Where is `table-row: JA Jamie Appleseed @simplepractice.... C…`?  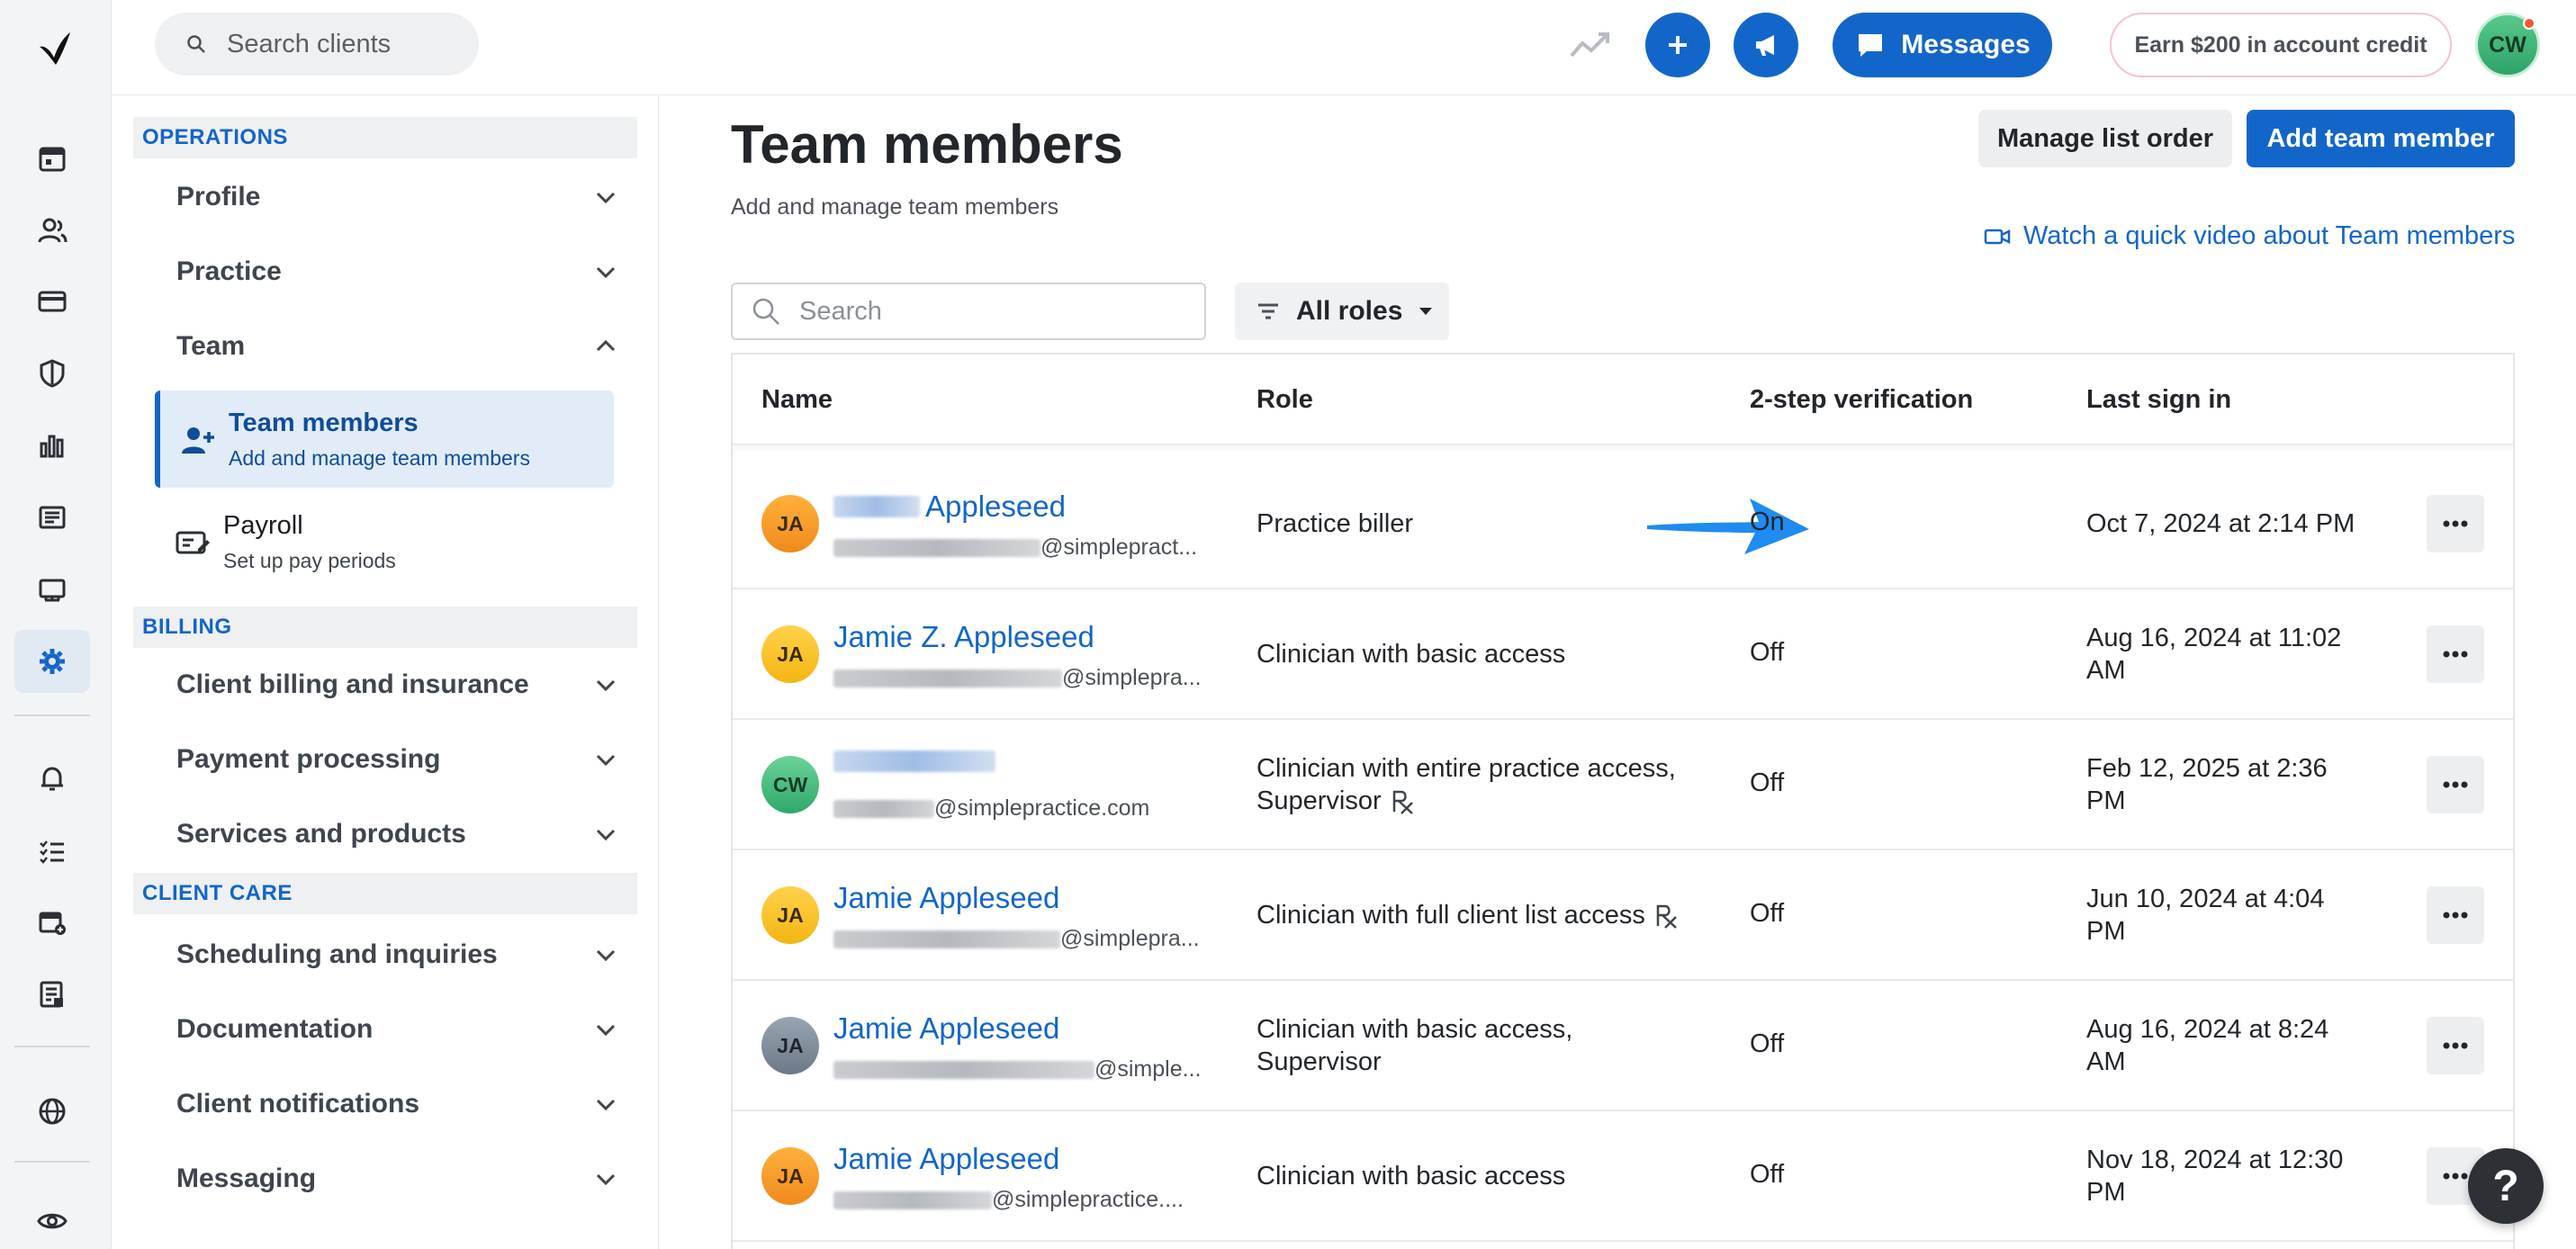
table-row: JA Jamie Appleseed @simplepractice.... C… is located at coordinates (1623, 1176).